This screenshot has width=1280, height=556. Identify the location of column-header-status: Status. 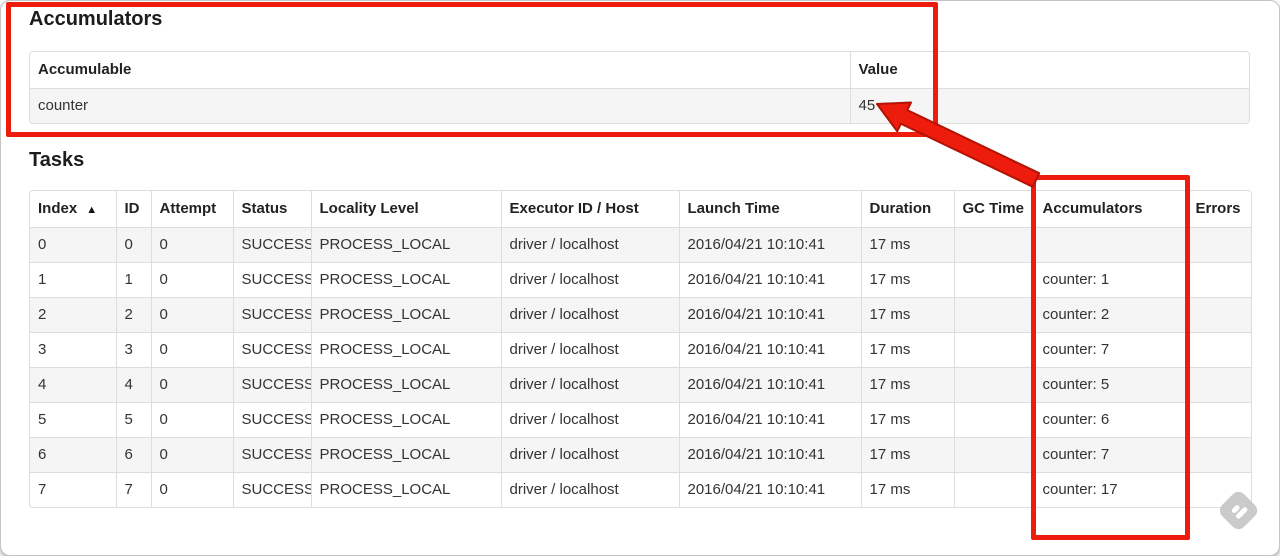
(271, 209).